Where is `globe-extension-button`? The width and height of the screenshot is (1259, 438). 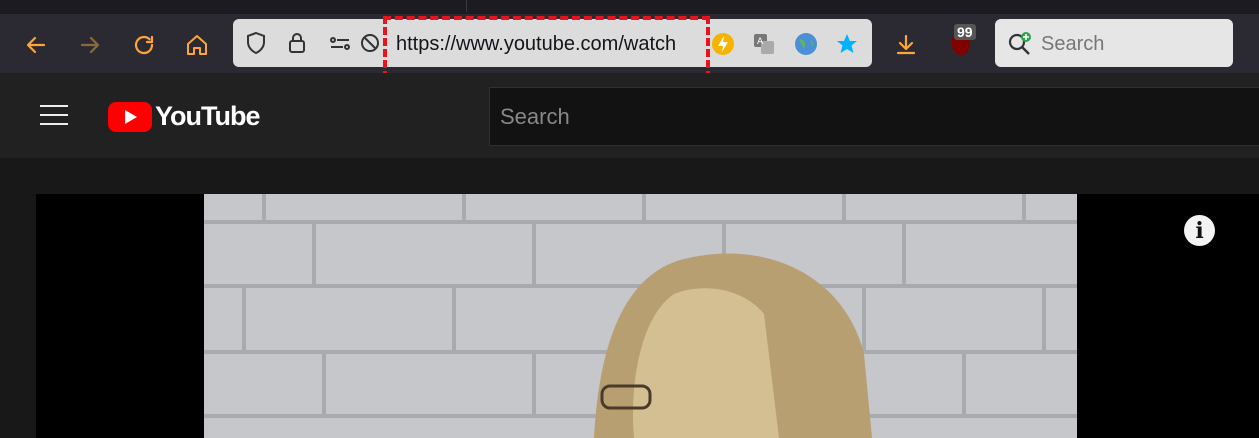
globe-extension-button is located at coordinates (806, 44).